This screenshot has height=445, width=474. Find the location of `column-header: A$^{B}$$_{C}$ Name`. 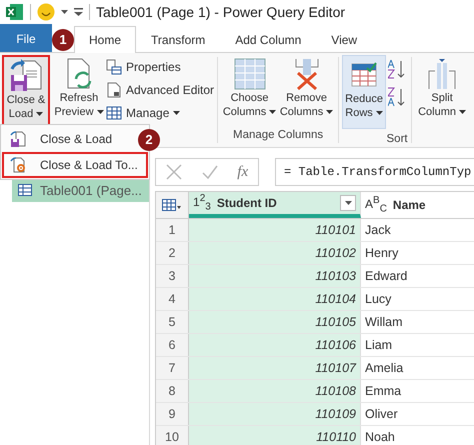

column-header: A$^{B}$$_{C}$ Name is located at coordinates (417, 205).